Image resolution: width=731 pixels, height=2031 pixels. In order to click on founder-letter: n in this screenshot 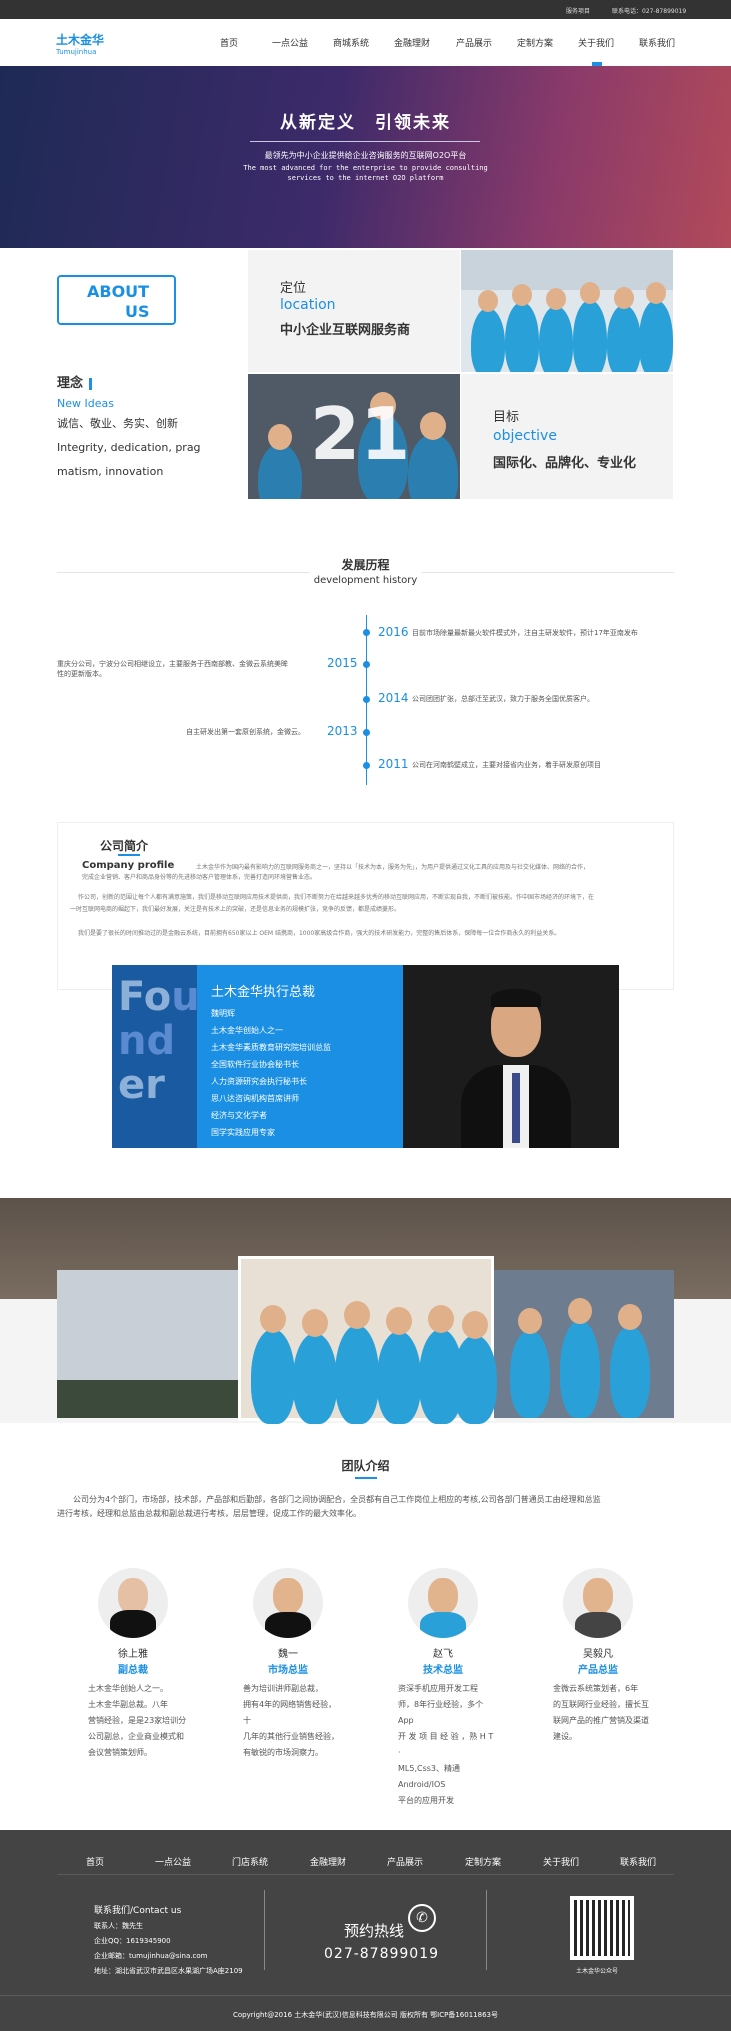, I will do `click(132, 1041)`.